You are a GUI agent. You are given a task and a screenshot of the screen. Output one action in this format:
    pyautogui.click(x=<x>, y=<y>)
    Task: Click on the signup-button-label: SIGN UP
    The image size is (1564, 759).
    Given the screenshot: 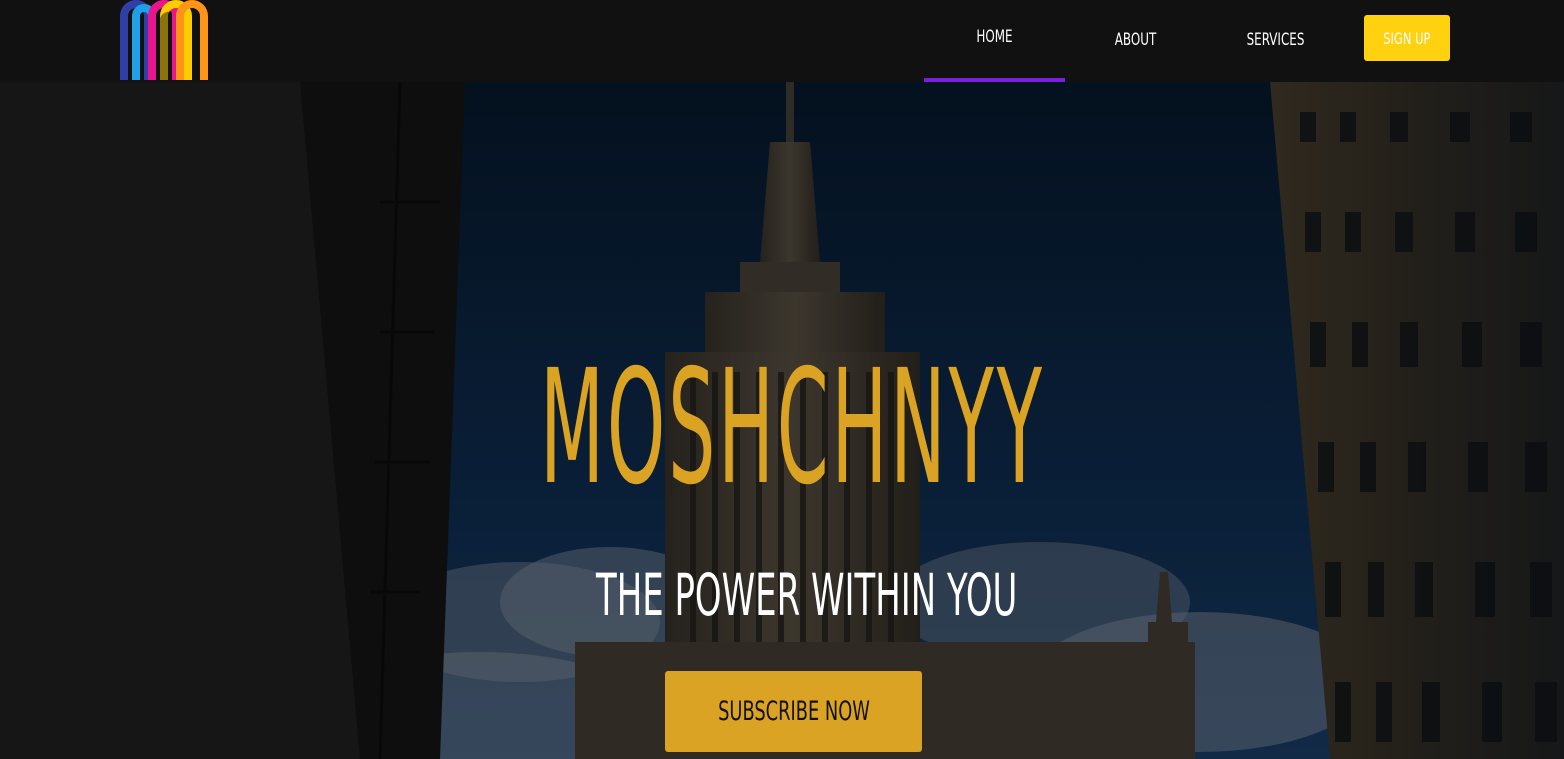 What is the action you would take?
    pyautogui.click(x=1407, y=38)
    